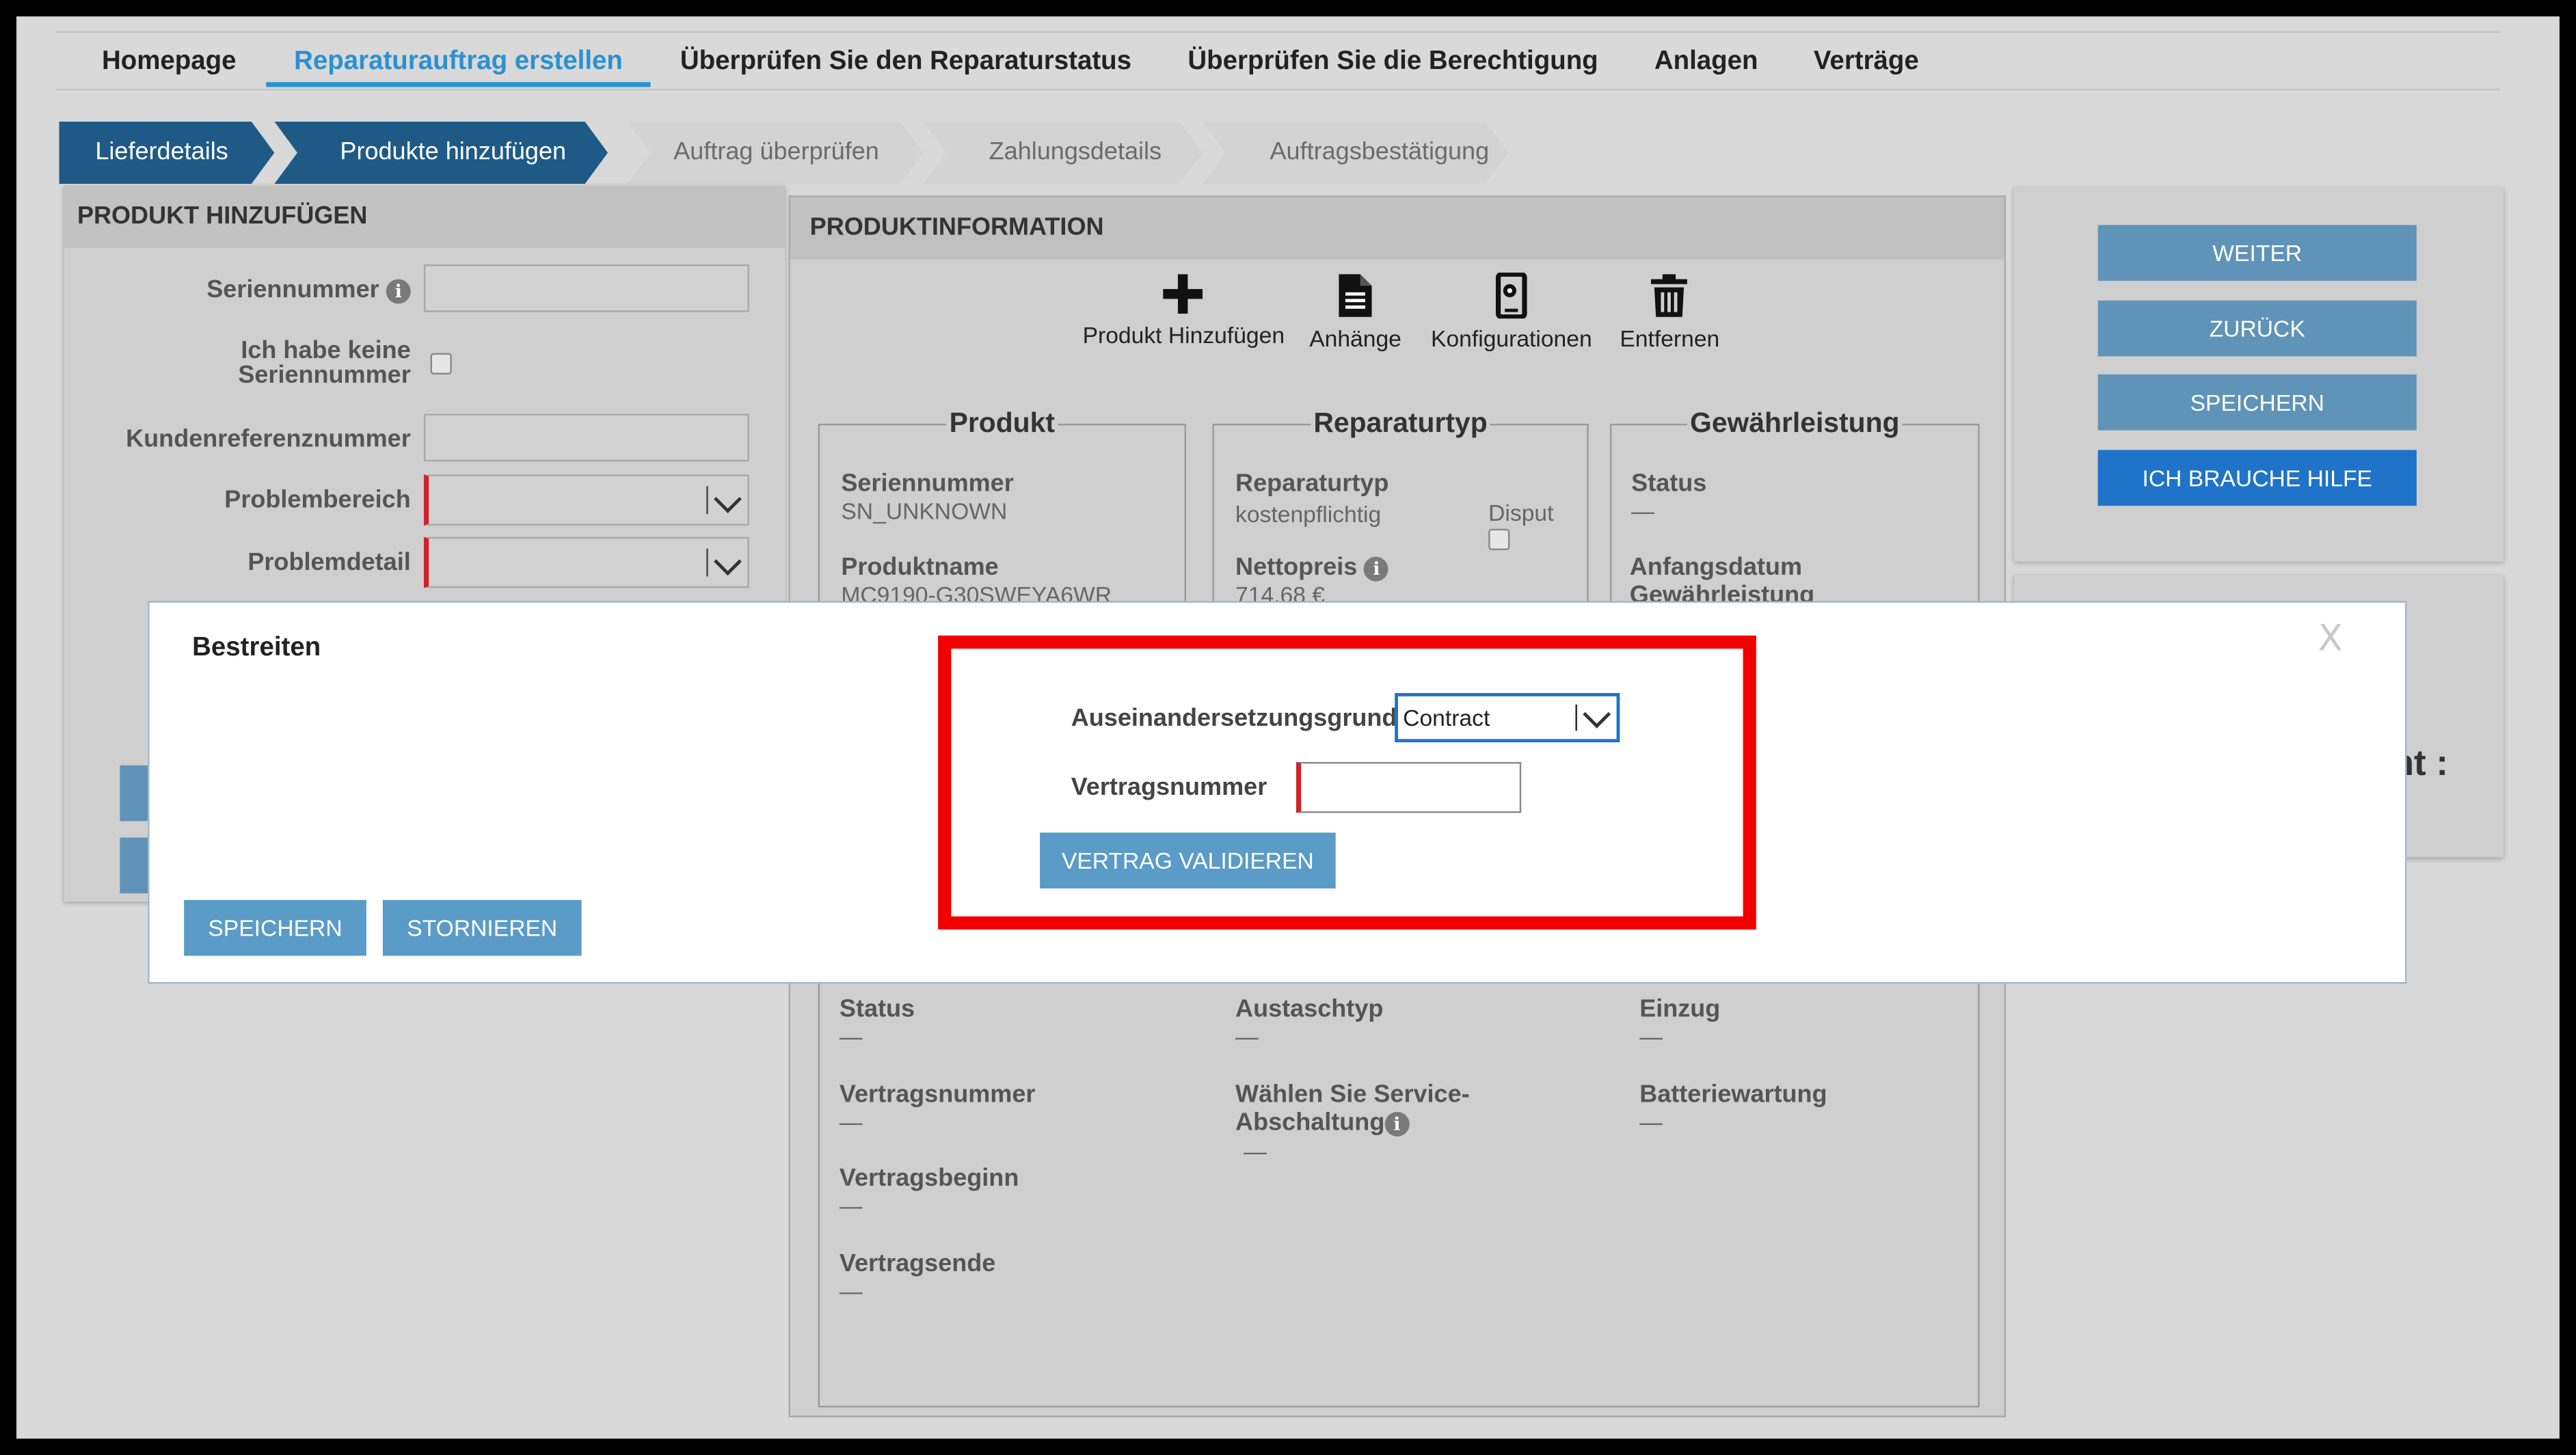 This screenshot has height=1455, width=2576. What do you see at coordinates (292, 289) in the screenshot?
I see `serial-number-label-text: Seriennummer` at bounding box center [292, 289].